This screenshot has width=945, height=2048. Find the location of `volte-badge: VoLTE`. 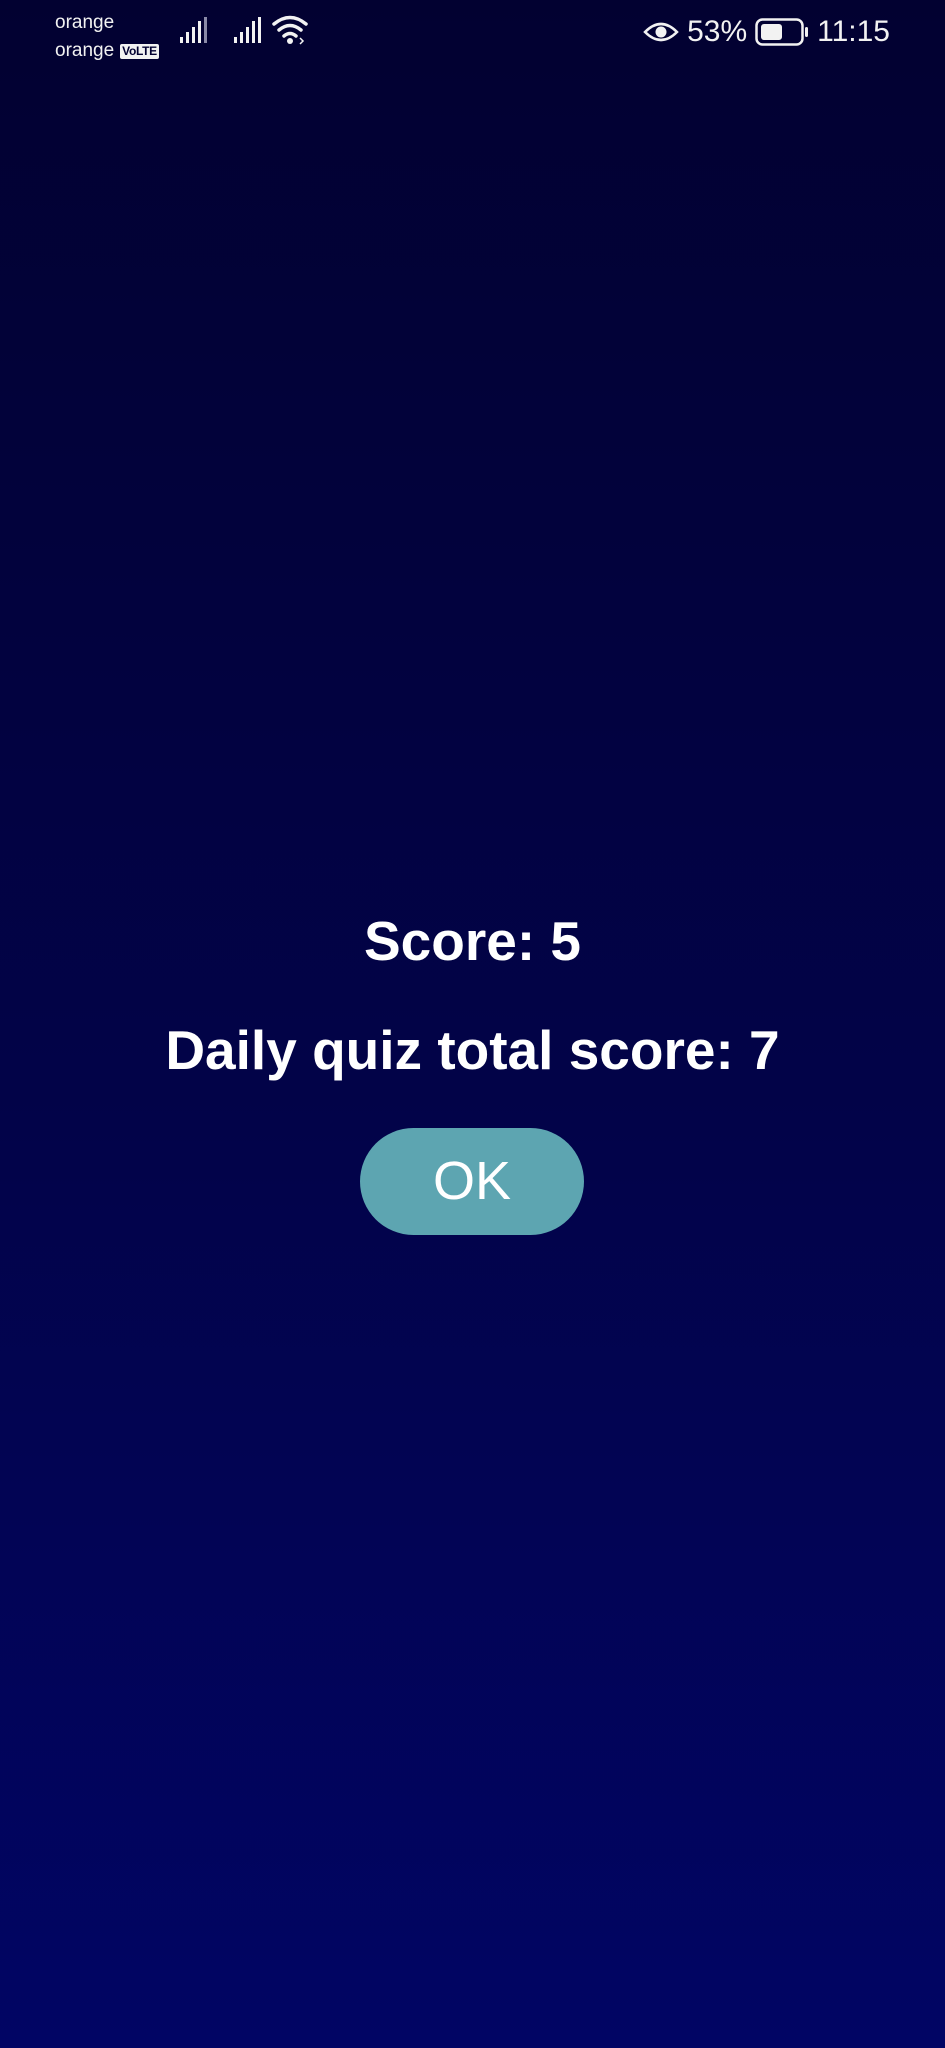

volte-badge: VoLTE is located at coordinates (139, 51).